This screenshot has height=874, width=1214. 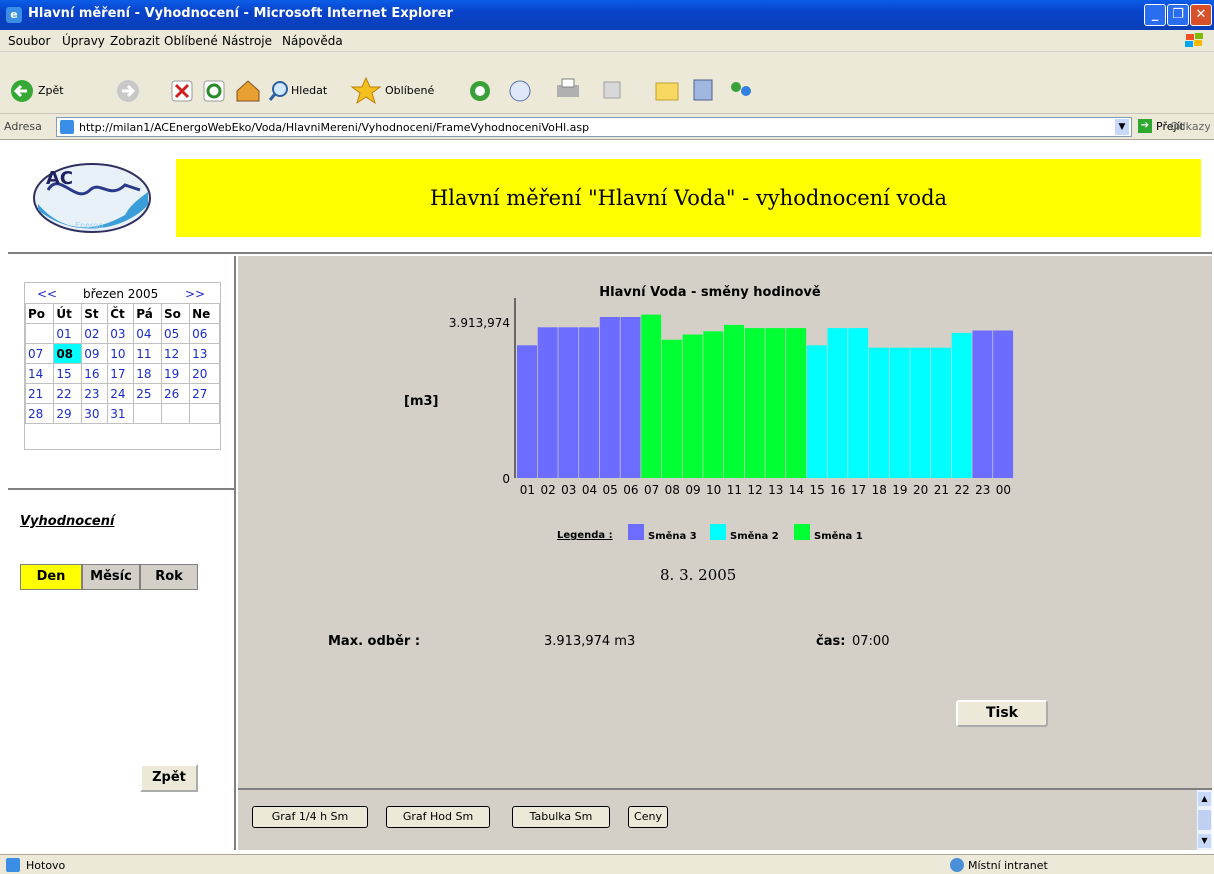 What do you see at coordinates (68, 353) in the screenshot?
I see `calendar-day-selected: 08` at bounding box center [68, 353].